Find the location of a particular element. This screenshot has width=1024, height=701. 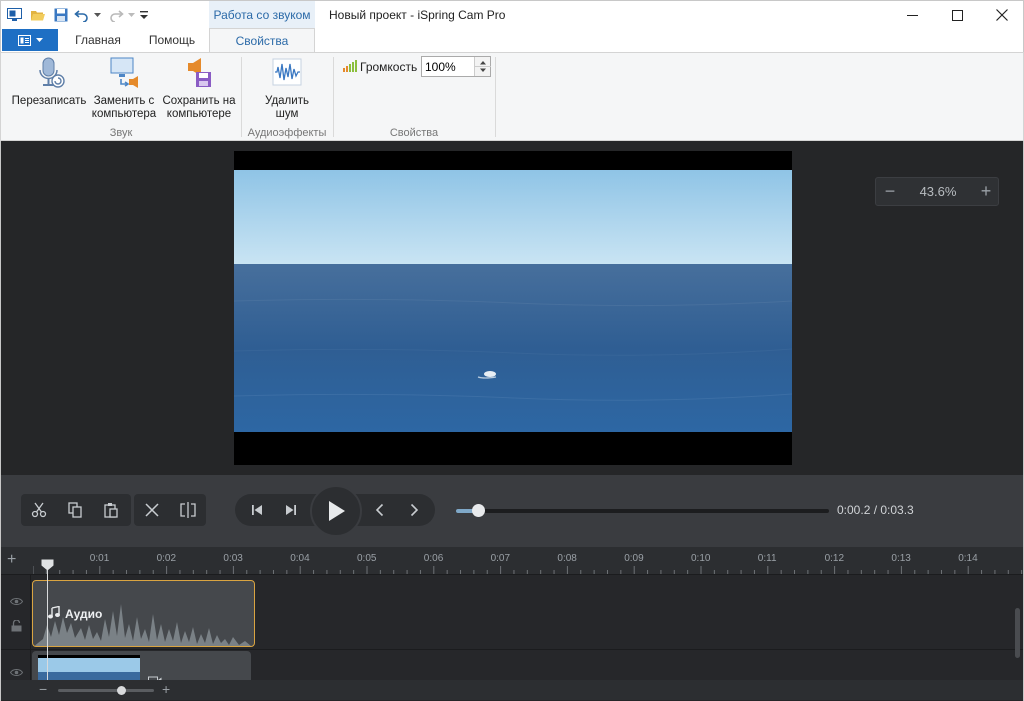

microphone-icon is located at coordinates (52, 72).